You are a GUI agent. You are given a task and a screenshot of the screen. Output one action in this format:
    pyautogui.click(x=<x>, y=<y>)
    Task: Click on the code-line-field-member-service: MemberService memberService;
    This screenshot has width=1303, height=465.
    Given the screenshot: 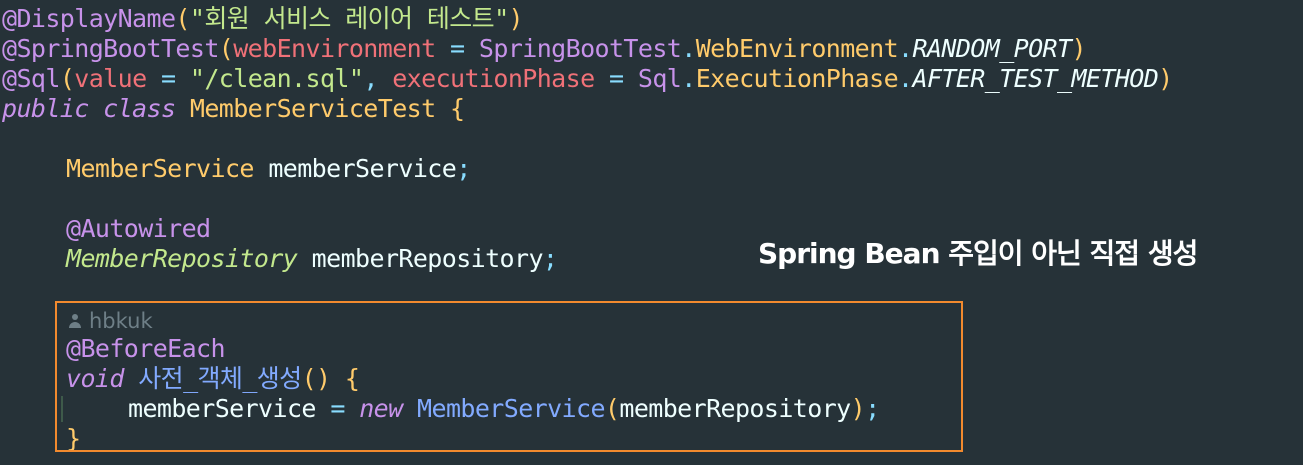 What is the action you would take?
    pyautogui.click(x=268, y=169)
    